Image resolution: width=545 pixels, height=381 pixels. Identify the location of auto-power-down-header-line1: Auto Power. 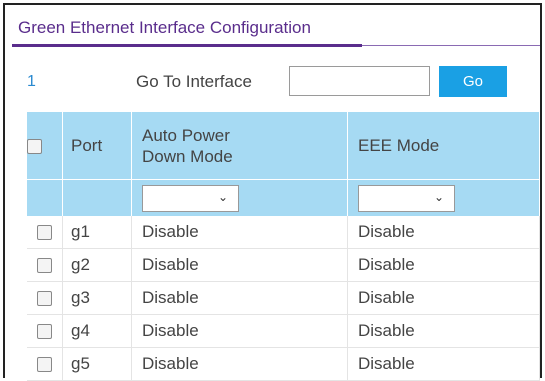
(186, 135).